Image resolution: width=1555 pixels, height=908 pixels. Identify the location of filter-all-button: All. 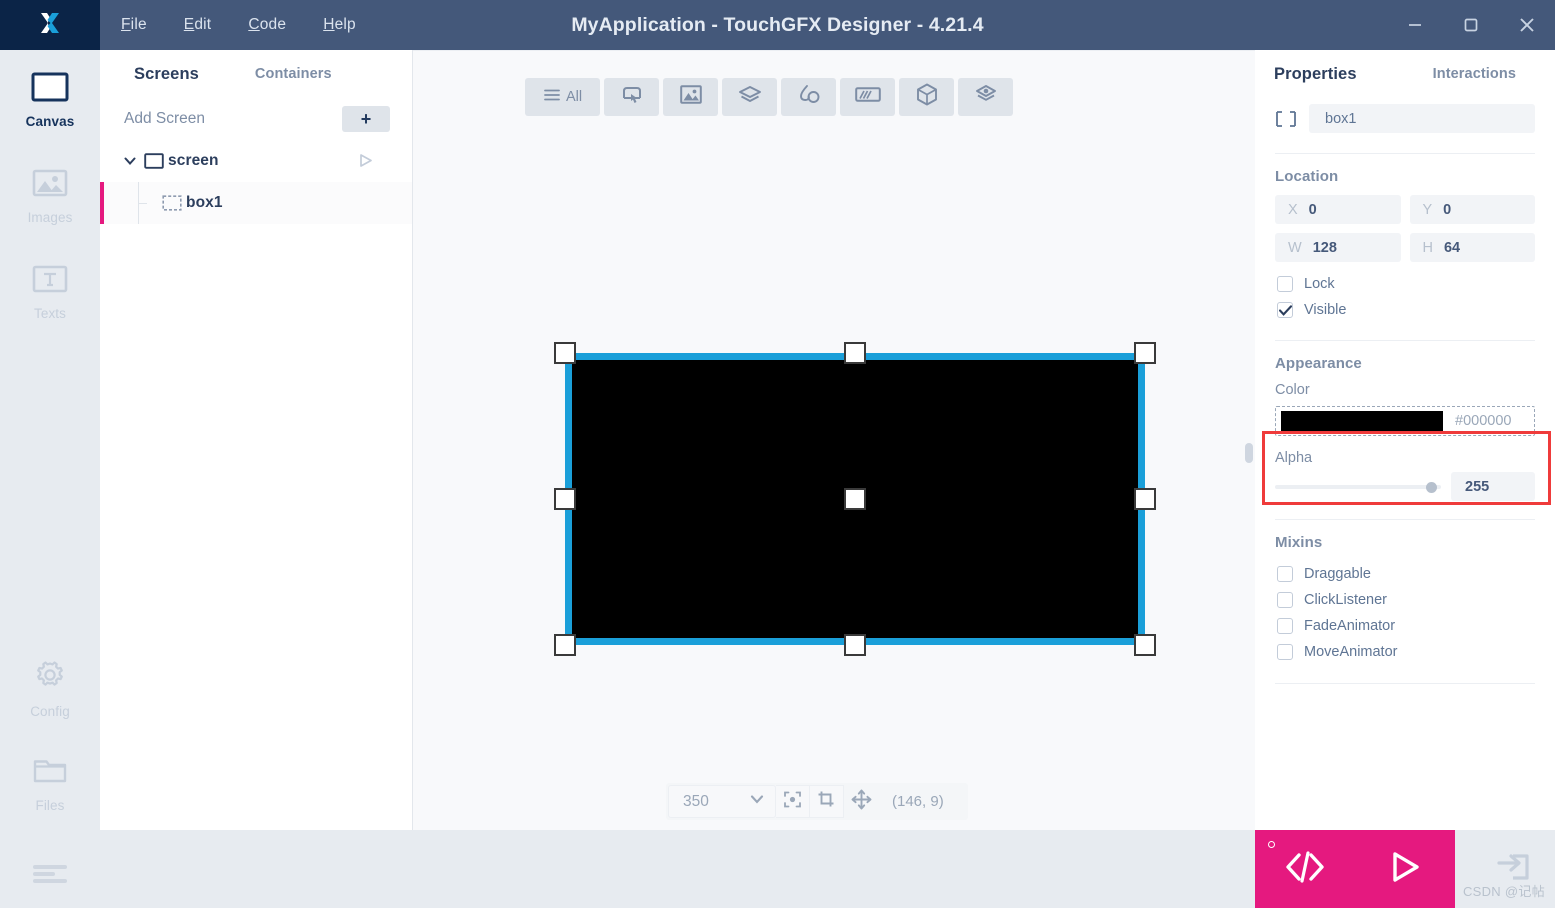
(562, 97).